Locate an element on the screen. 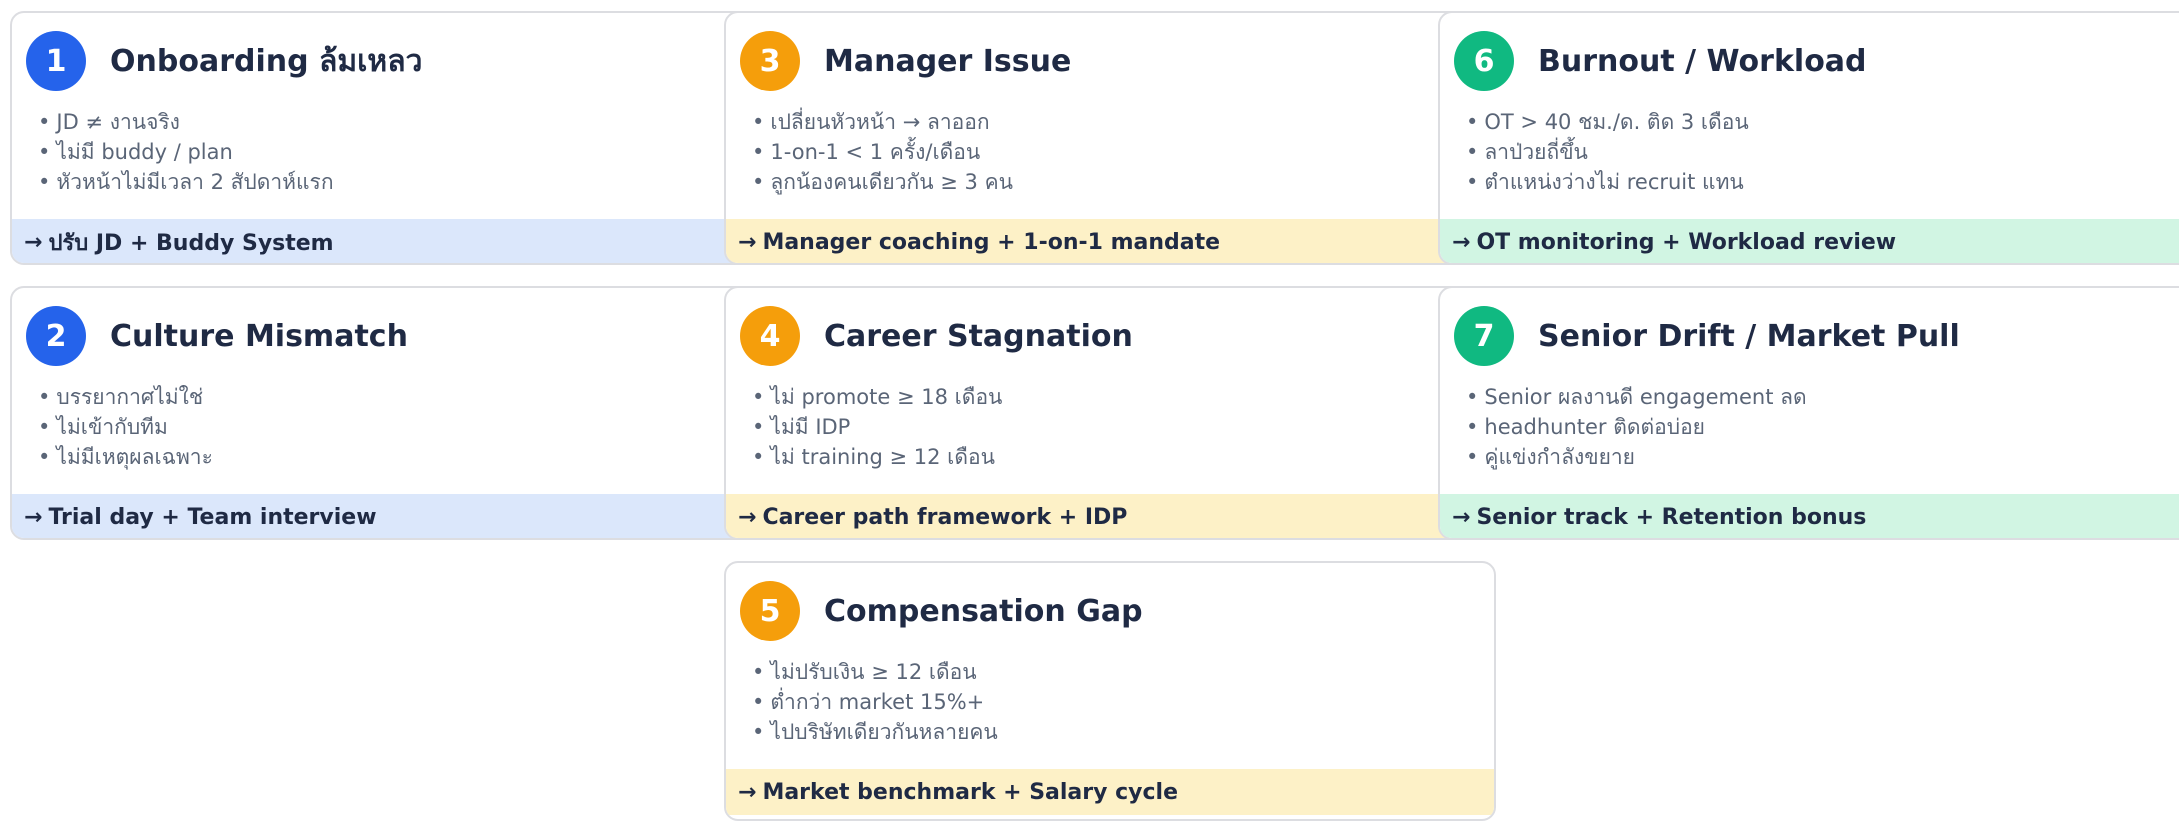 The height and width of the screenshot is (821, 2179). symptom-item: ต่ำกว่า market 15%+ is located at coordinates (875, 702).